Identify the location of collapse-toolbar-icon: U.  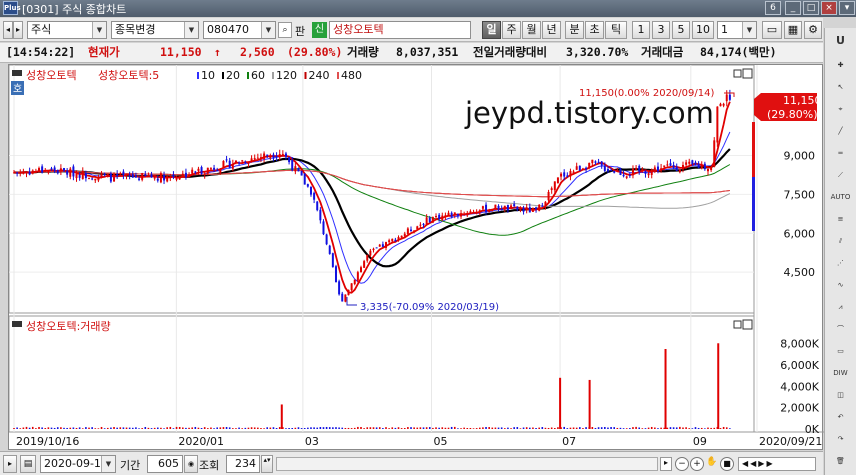
(840, 41).